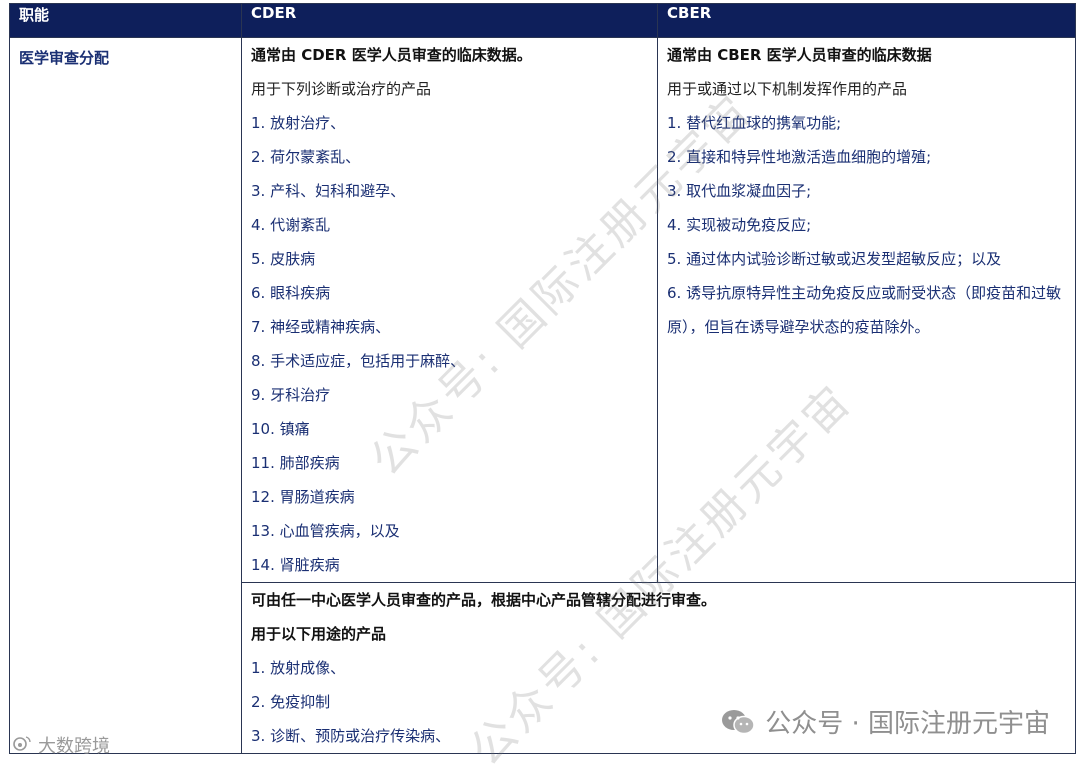 This screenshot has width=1080, height=764. Describe the element at coordinates (358, 361) in the screenshot. I see `list-item: 8. 手术适应症，包括用于麻醉、` at that location.